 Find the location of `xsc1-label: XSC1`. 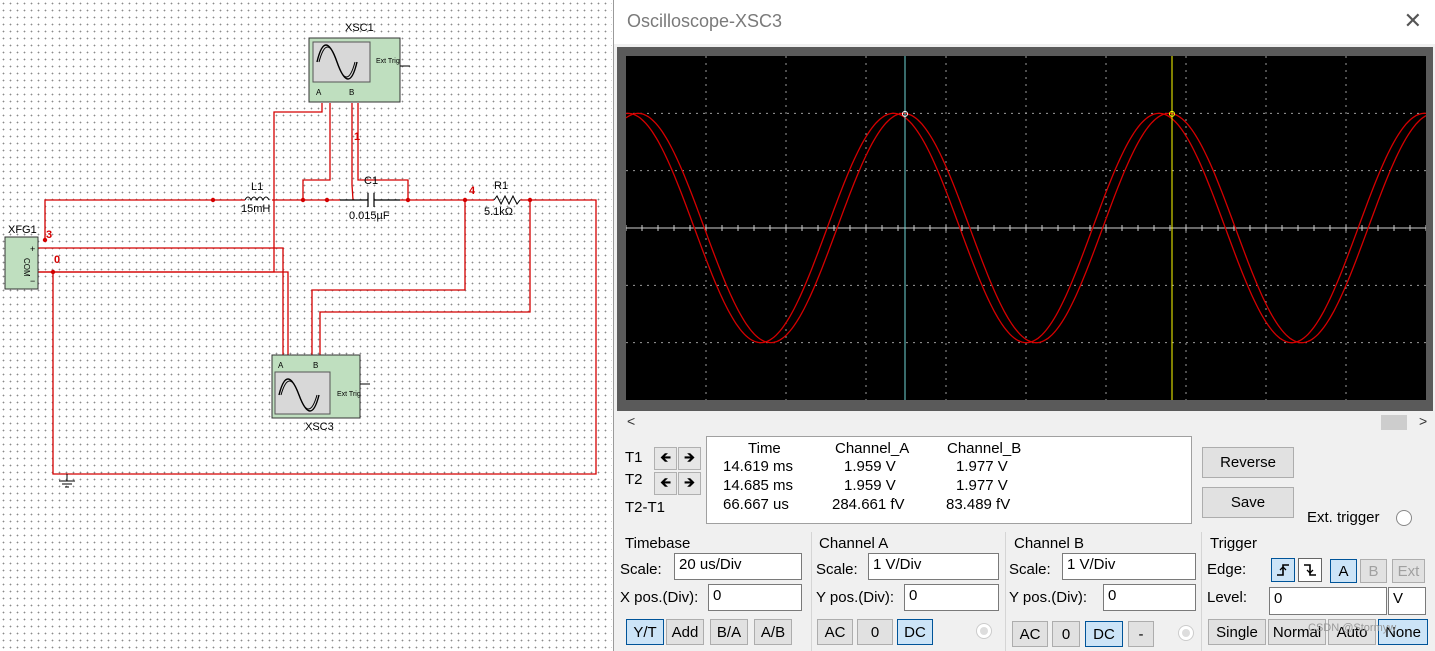

xsc1-label: XSC1 is located at coordinates (359, 28).